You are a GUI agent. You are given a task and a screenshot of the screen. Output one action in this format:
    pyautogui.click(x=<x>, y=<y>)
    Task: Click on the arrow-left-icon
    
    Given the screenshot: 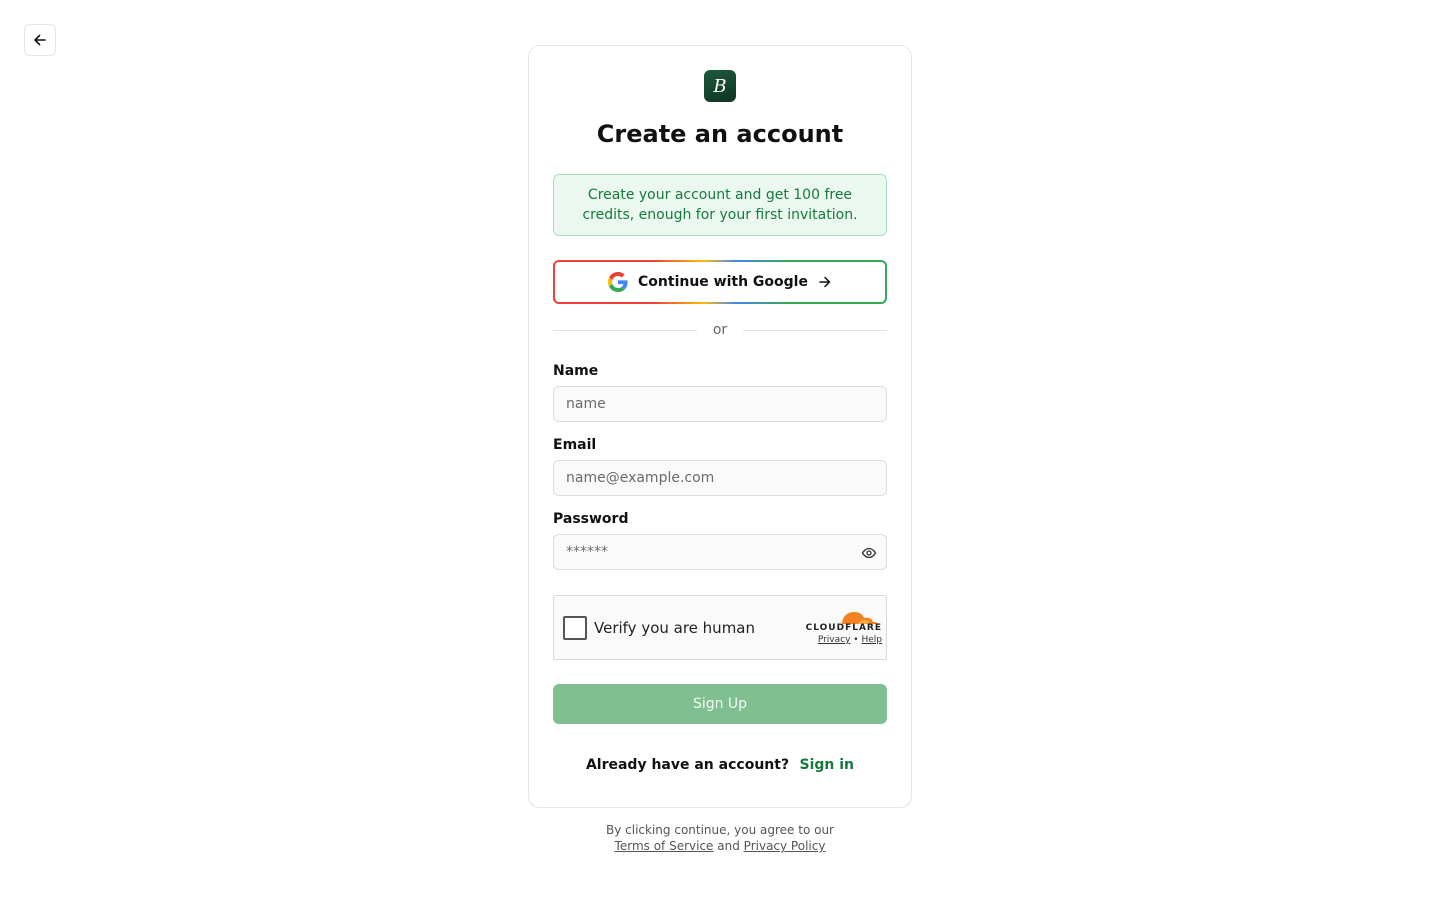 What is the action you would take?
    pyautogui.click(x=40, y=40)
    